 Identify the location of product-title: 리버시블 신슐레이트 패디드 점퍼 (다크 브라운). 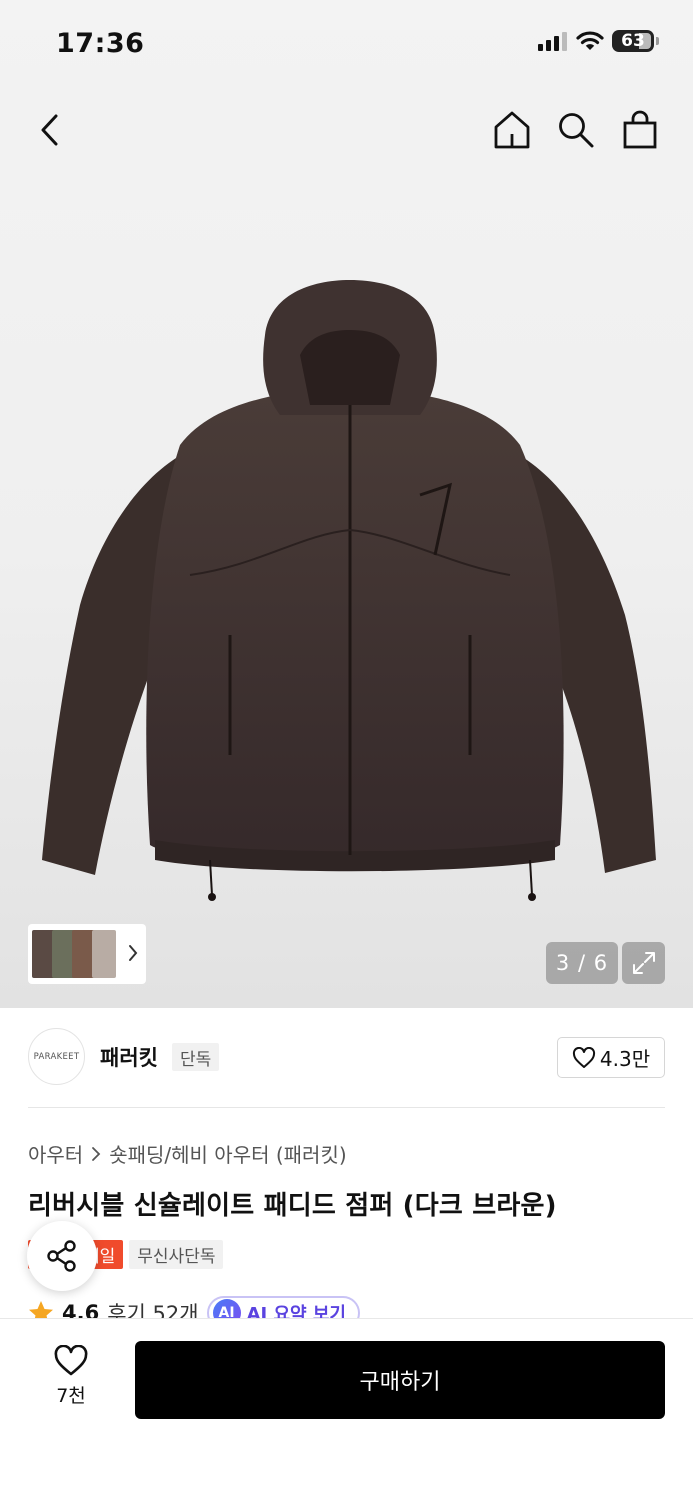
(292, 1206).